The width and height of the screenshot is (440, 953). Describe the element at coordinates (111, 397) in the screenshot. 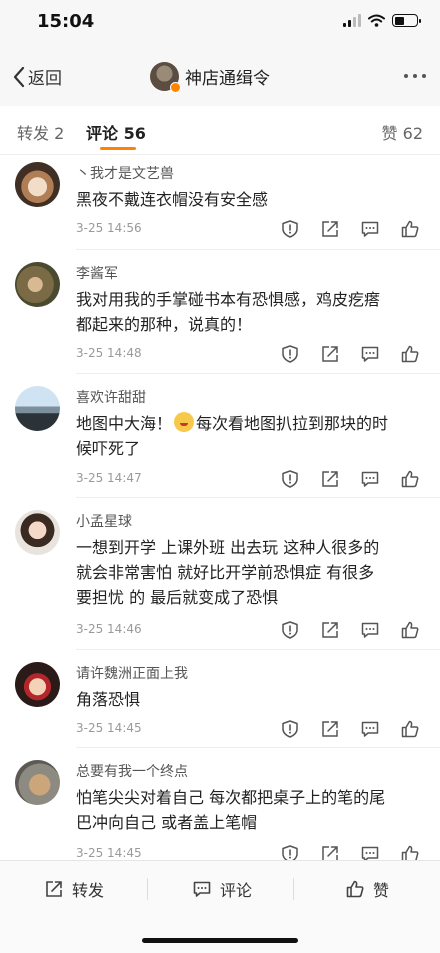

I see `comment-username: 喜欢许甜甜` at that location.